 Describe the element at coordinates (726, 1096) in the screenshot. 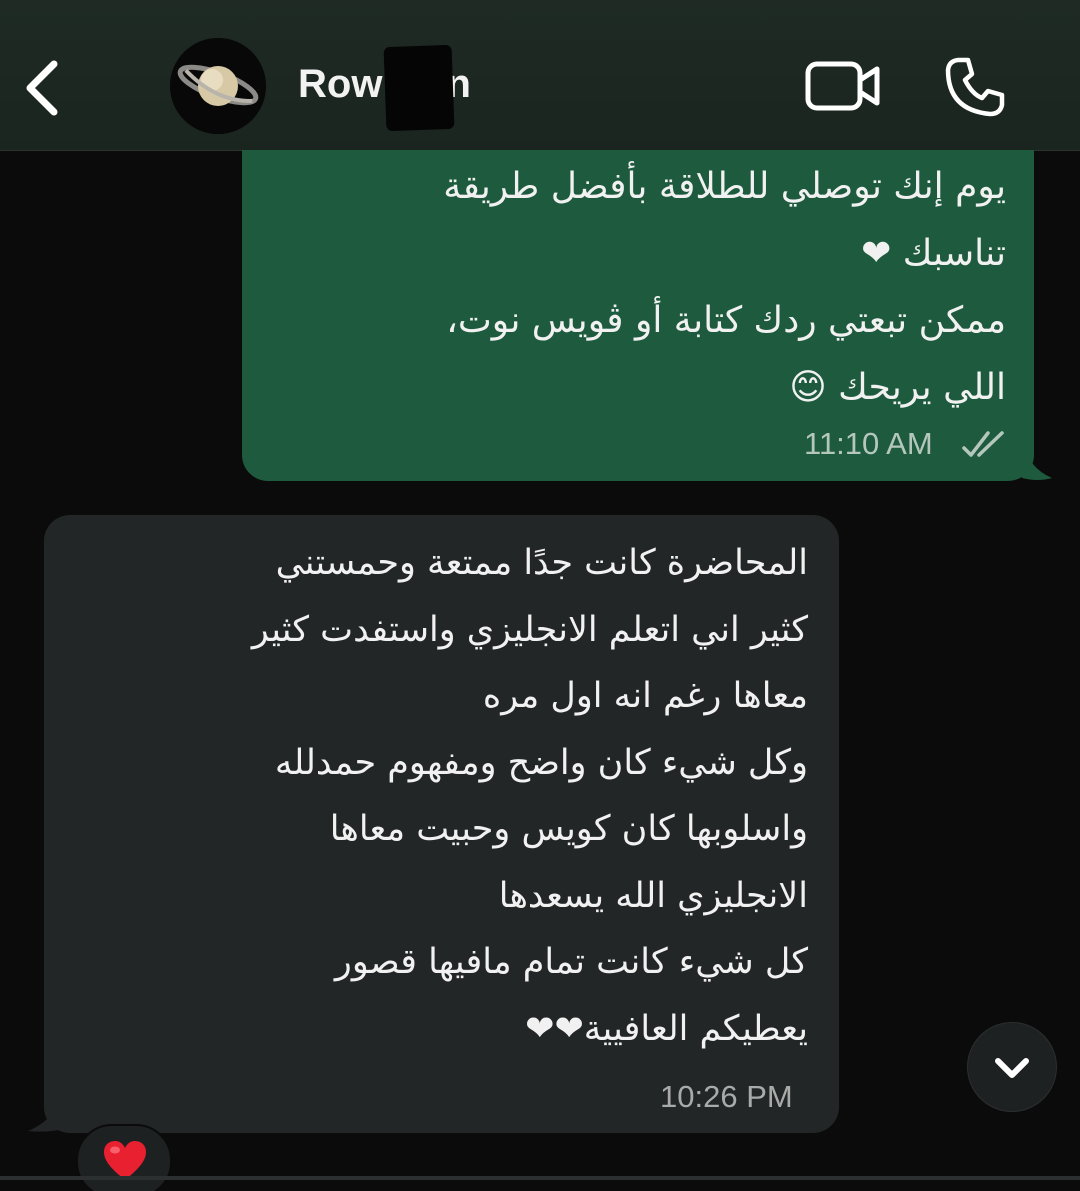

I see `incoming-message-time: 10:26 PM` at that location.